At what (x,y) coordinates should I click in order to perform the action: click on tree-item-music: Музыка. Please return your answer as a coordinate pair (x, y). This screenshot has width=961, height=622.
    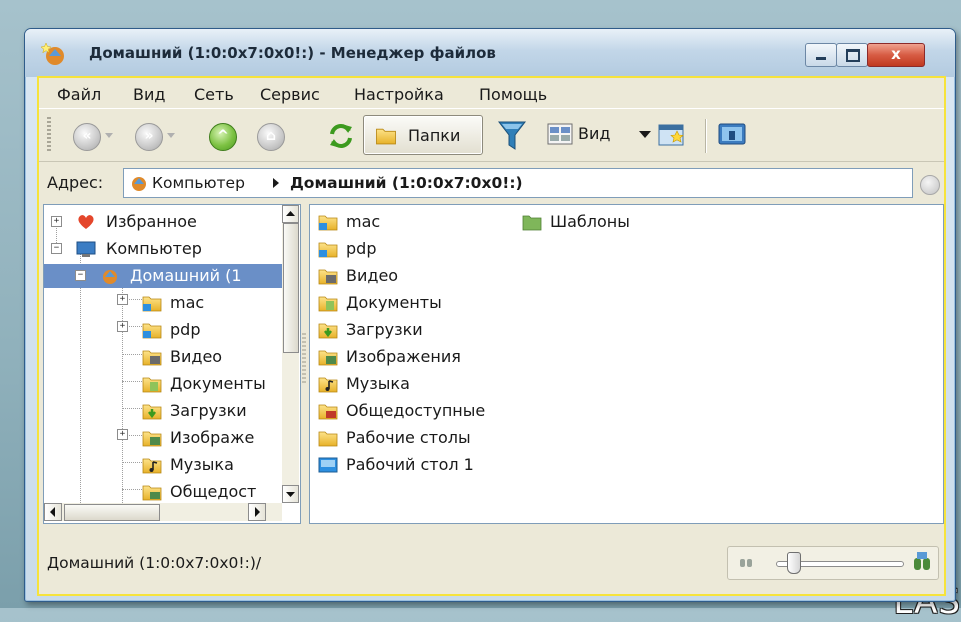
    Looking at the image, I should click on (163, 465).